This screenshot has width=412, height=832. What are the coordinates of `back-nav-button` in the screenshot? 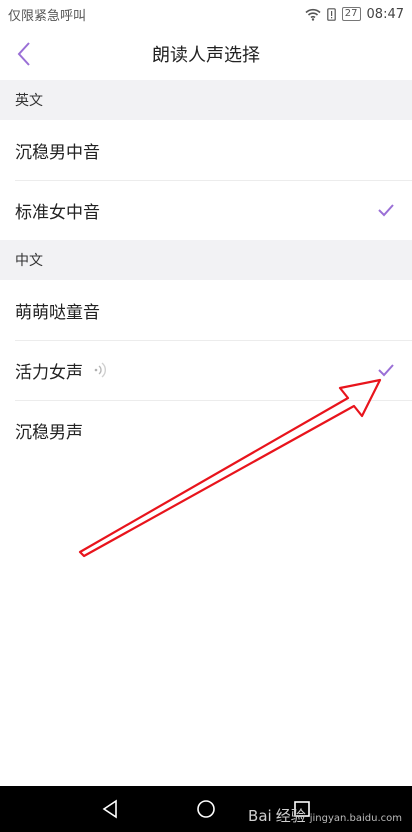 It's located at (110, 809).